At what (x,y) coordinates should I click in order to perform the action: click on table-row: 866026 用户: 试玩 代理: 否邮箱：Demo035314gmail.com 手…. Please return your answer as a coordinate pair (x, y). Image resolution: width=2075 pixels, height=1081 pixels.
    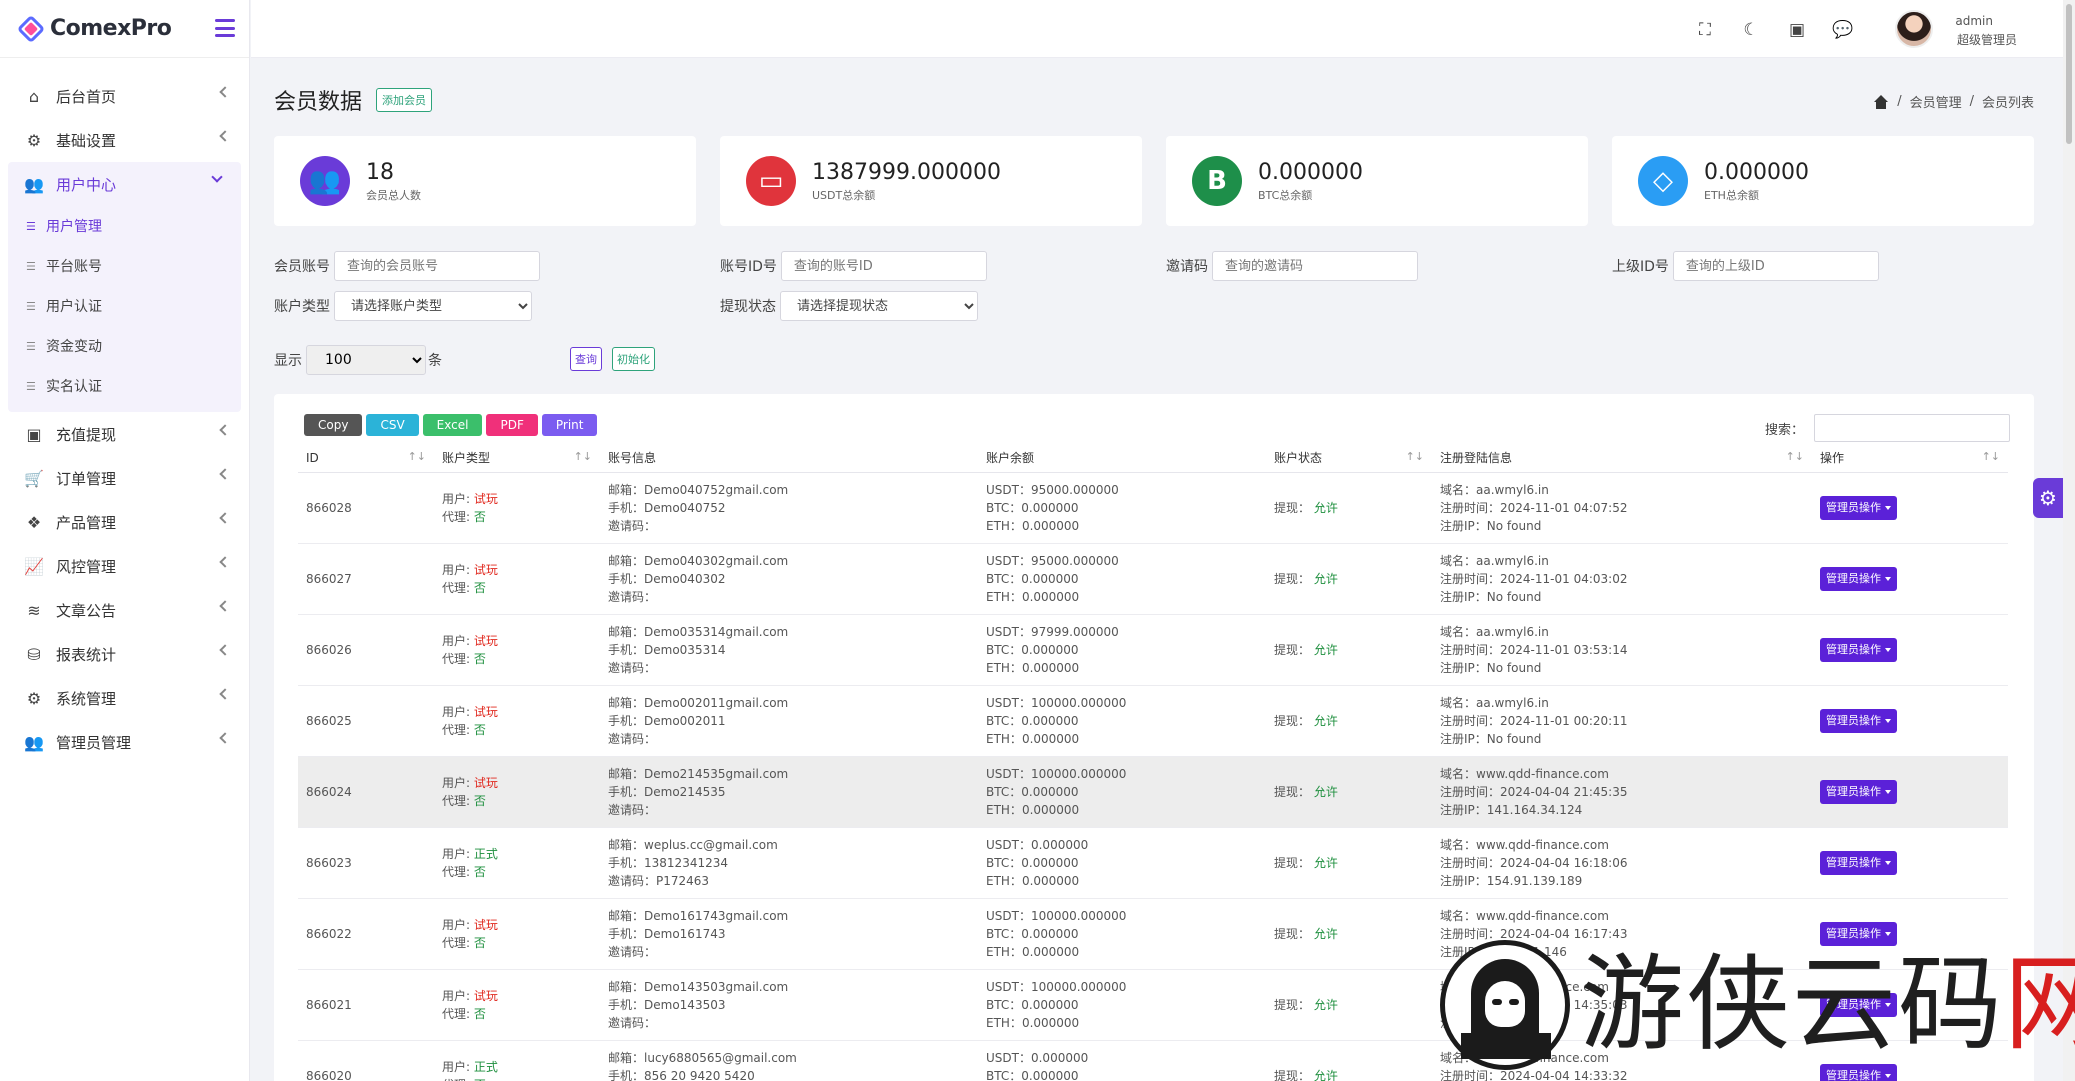
    Looking at the image, I should click on (1153, 650).